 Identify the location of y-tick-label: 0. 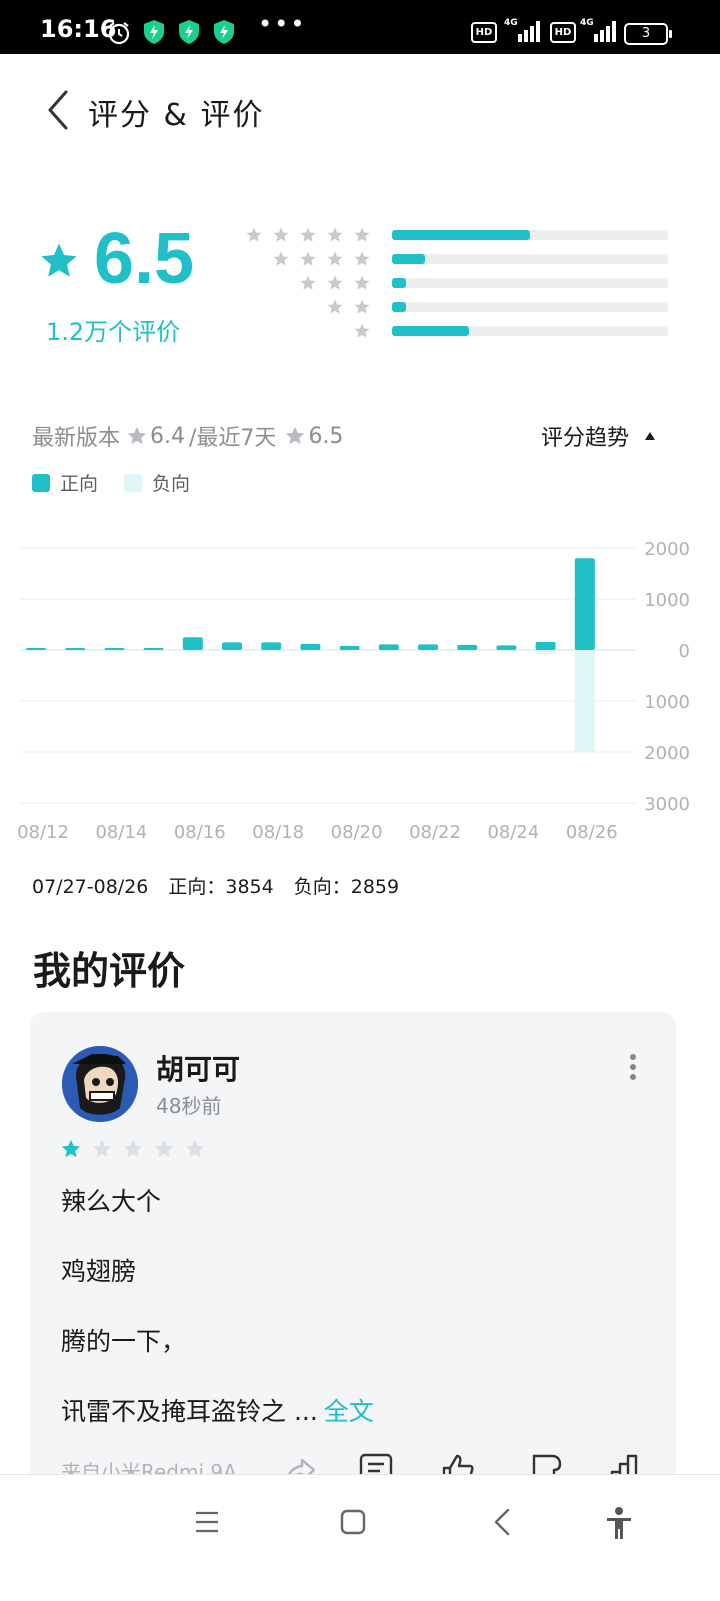
(684, 651).